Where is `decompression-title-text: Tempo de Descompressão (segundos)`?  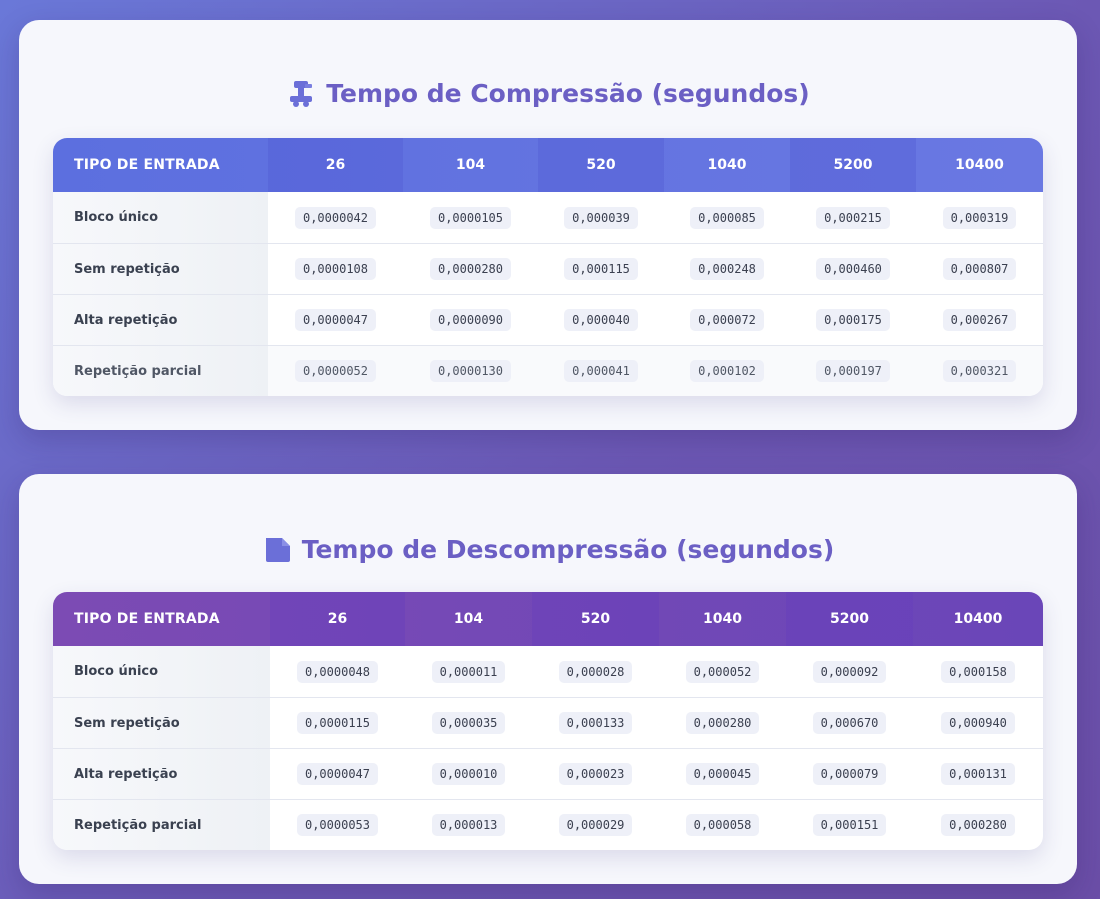
decompression-title-text: Tempo de Descompressão (segundos) is located at coordinates (568, 549).